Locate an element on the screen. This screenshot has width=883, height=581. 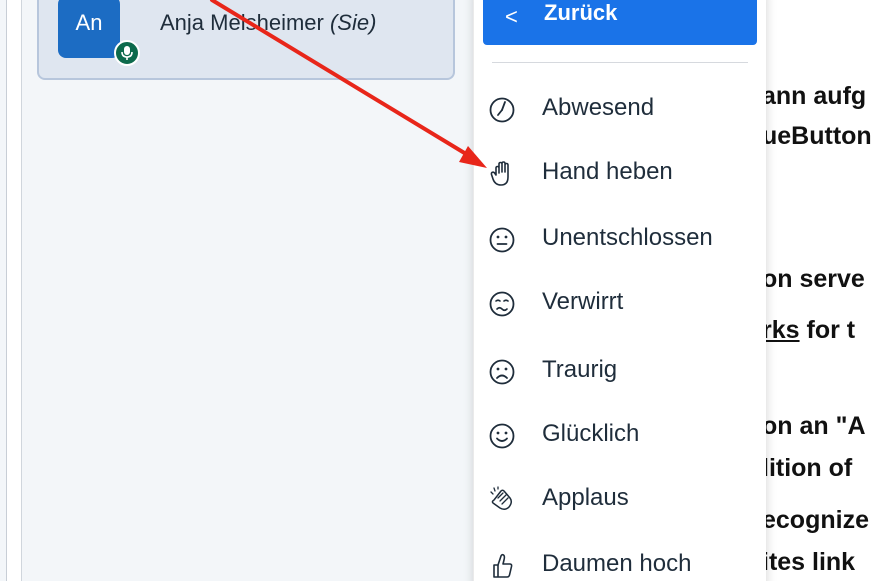
document-text-line: rks for t is located at coordinates (808, 330).